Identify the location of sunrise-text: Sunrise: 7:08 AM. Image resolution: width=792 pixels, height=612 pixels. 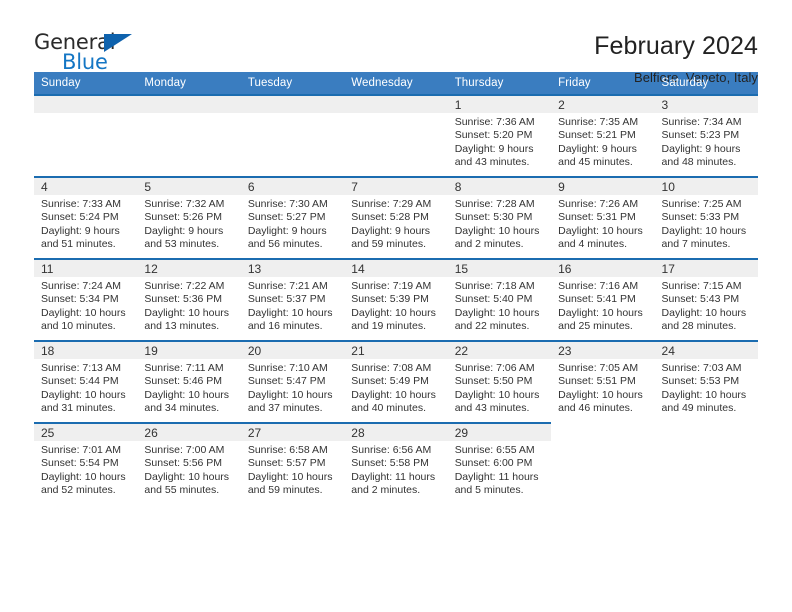
(391, 368).